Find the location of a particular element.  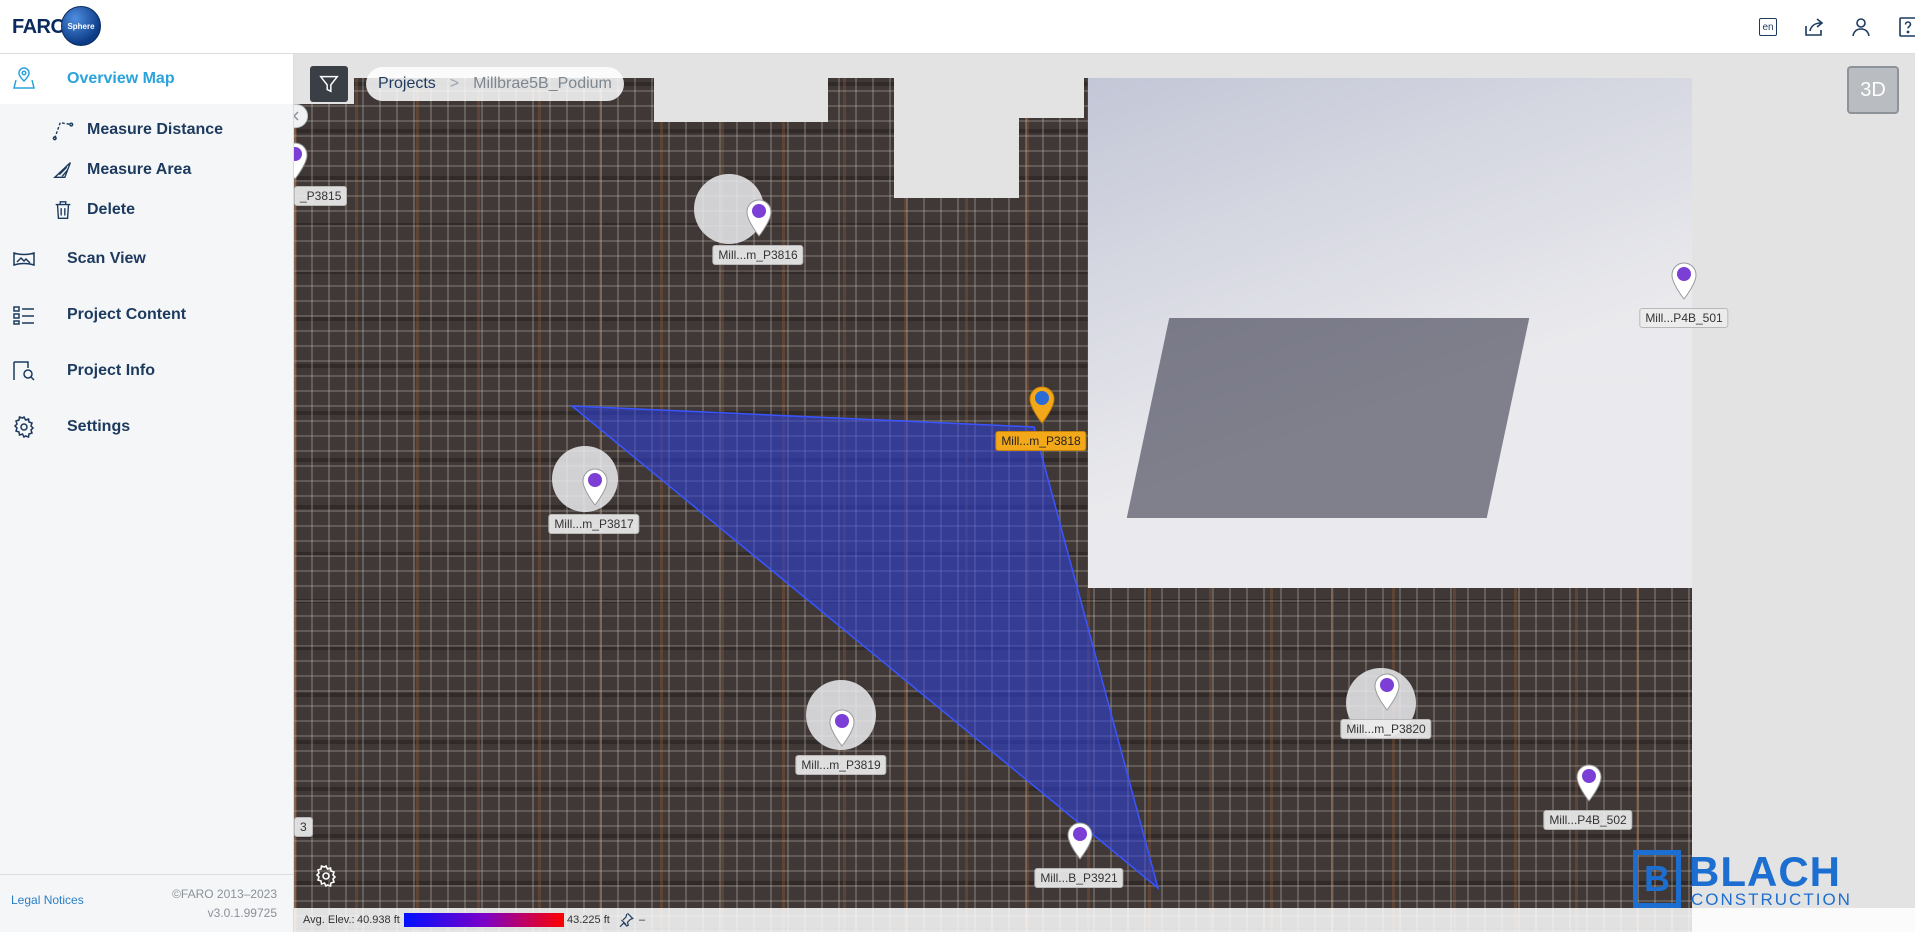

nav-label: Project Info is located at coordinates (111, 370).